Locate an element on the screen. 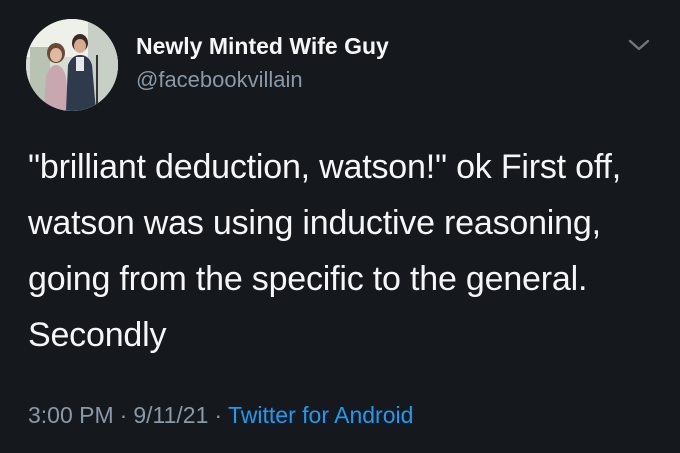  tweet-time: 3:00 PM is located at coordinates (71, 415).